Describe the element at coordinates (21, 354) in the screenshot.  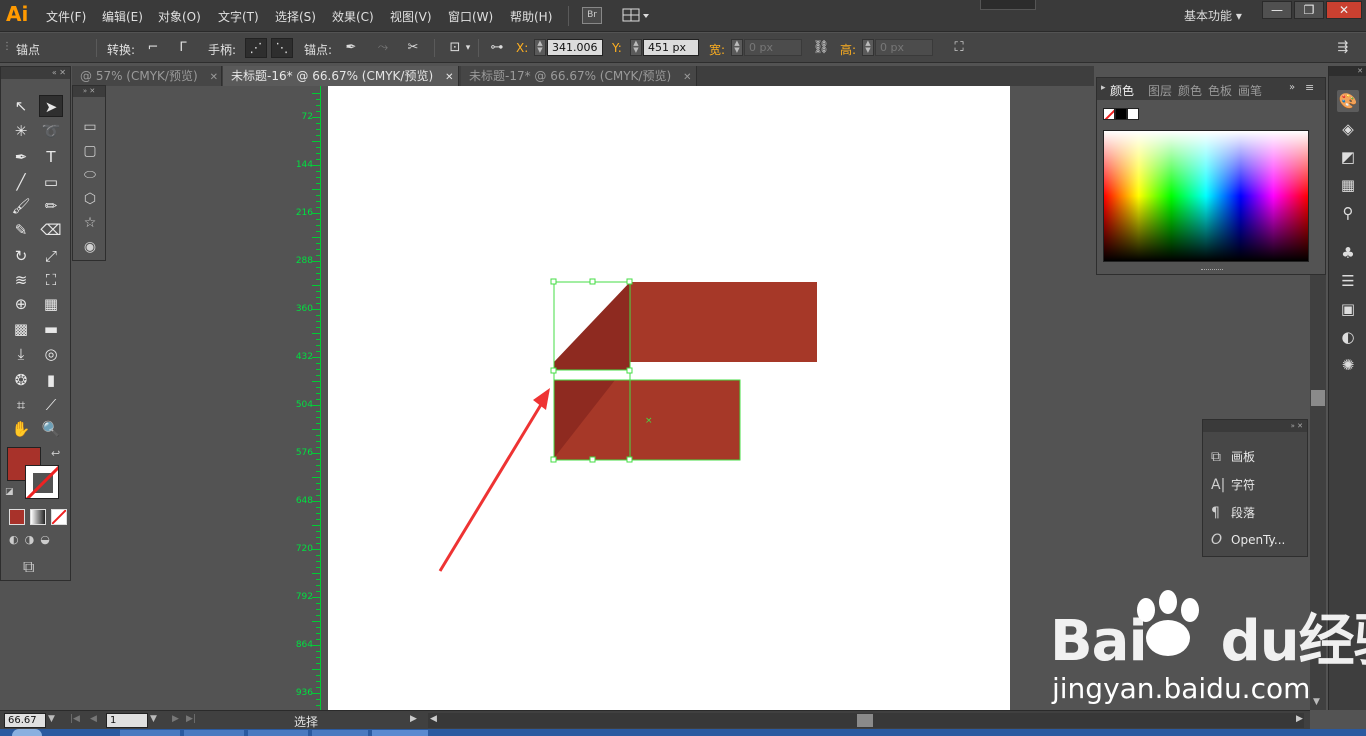
I see `eyedropper-tool-icon: ⤓` at that location.